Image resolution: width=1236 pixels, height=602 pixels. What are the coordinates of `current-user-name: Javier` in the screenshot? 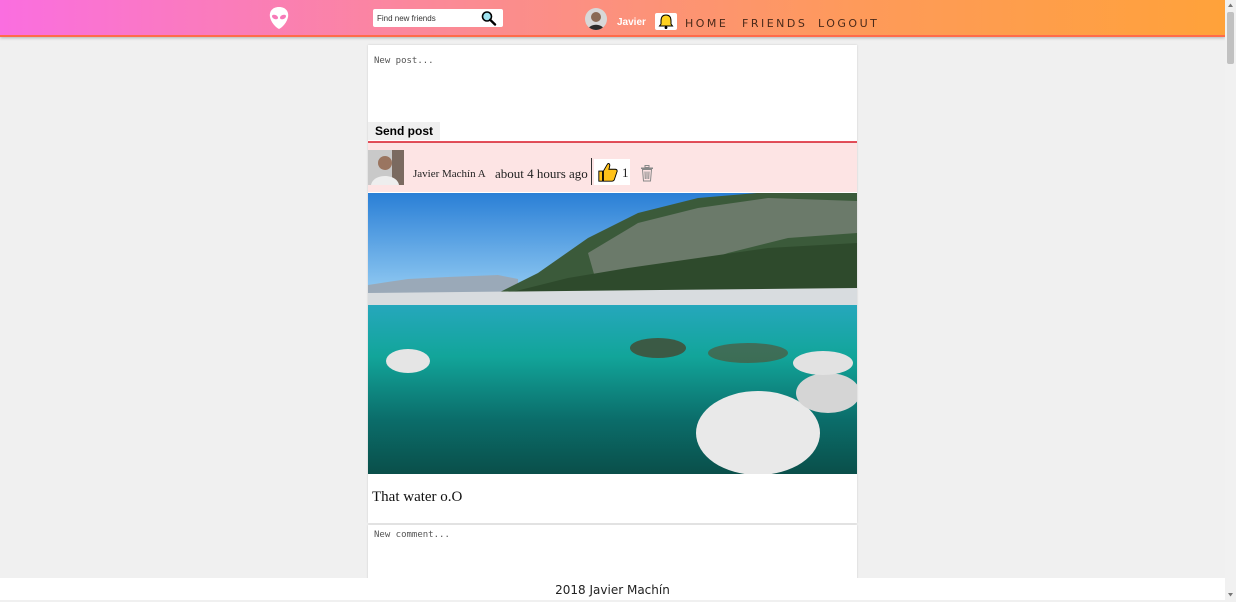 It's located at (631, 22).